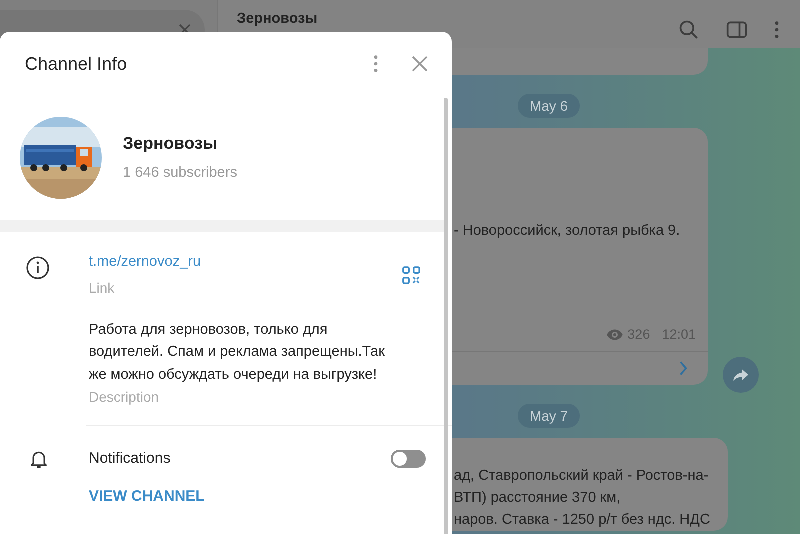 The width and height of the screenshot is (800, 534). I want to click on message-text: - Новороссийск, золотая рыбка 9., so click(568, 231).